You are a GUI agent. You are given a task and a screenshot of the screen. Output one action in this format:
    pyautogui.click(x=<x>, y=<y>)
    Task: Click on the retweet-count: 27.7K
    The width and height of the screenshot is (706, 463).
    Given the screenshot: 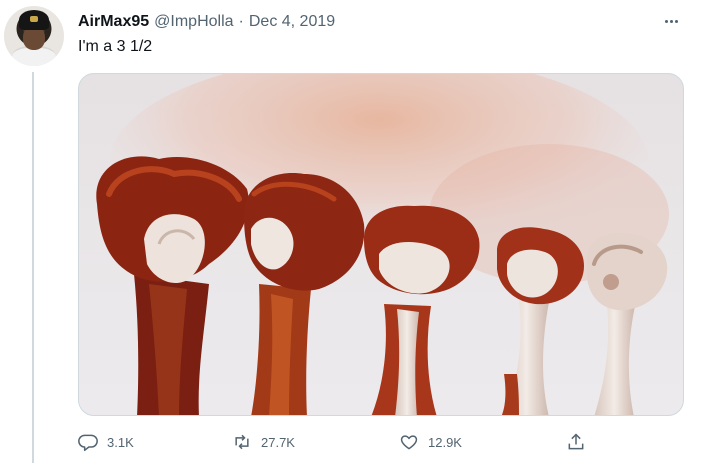 What is the action you would take?
    pyautogui.click(x=278, y=442)
    